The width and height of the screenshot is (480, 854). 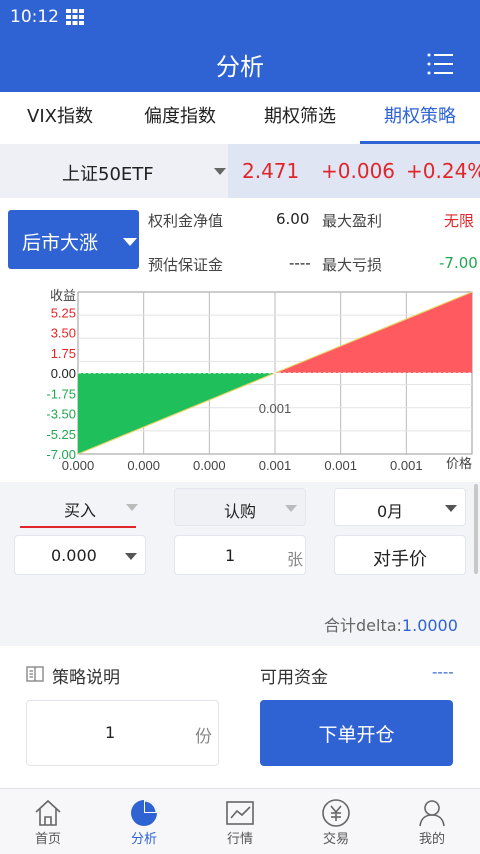 I want to click on counter-price-label: 对手价, so click(x=400, y=559).